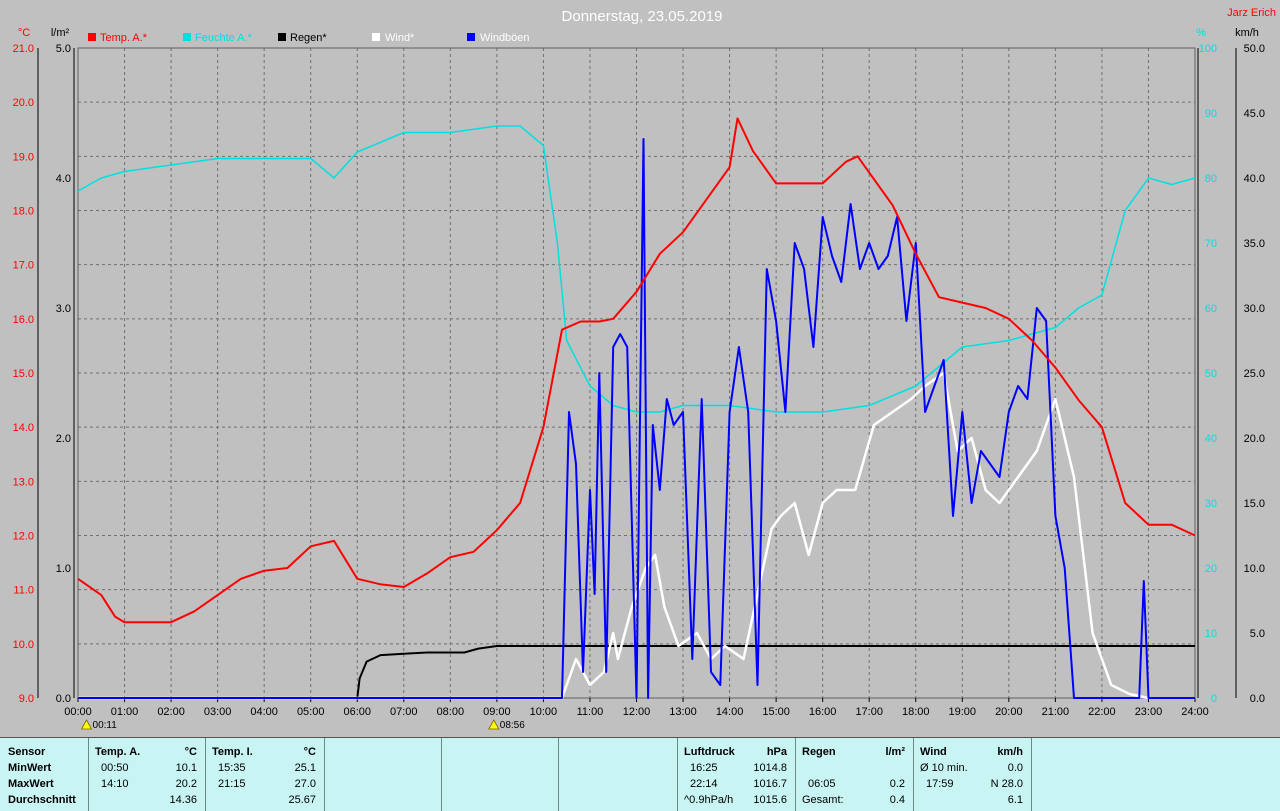  Describe the element at coordinates (232, 768) in the screenshot. I see `stats-temp-i-min-time: 15:35` at that location.